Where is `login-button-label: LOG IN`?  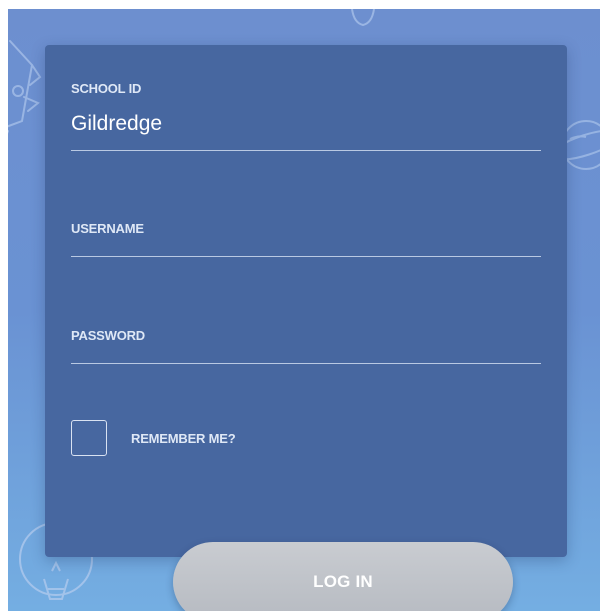 login-button-label: LOG IN is located at coordinates (343, 581).